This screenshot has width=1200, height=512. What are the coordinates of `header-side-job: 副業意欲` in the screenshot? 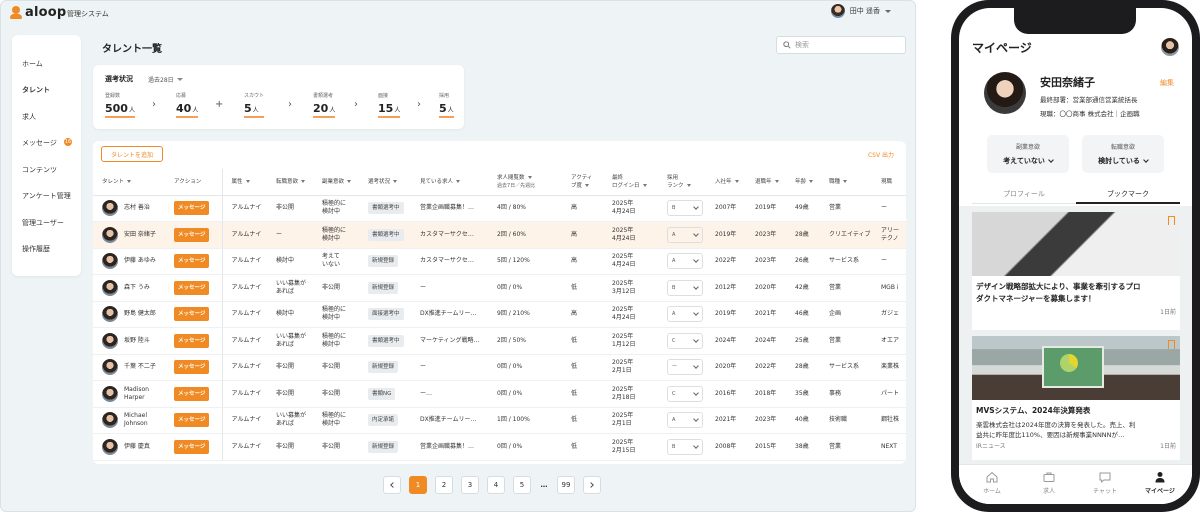 It's located at (336, 182).